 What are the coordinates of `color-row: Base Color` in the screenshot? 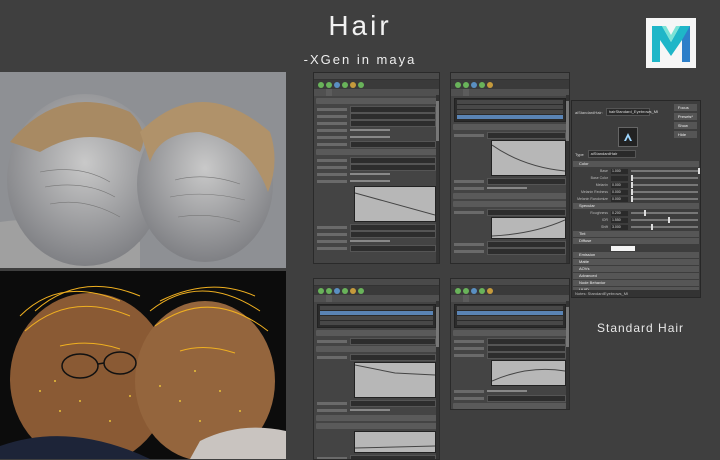 It's located at (636, 178).